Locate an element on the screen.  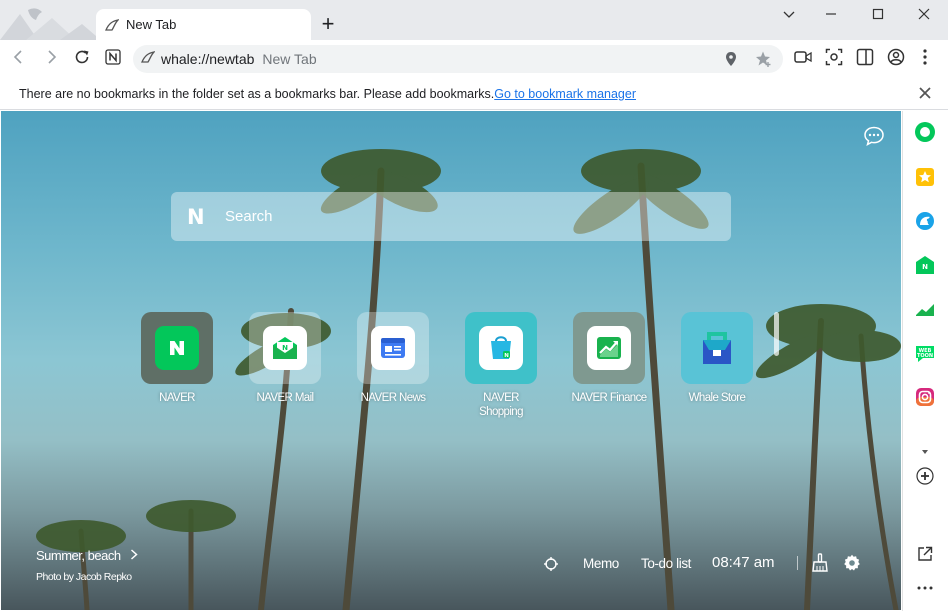
news-icon is located at coordinates (393, 348).